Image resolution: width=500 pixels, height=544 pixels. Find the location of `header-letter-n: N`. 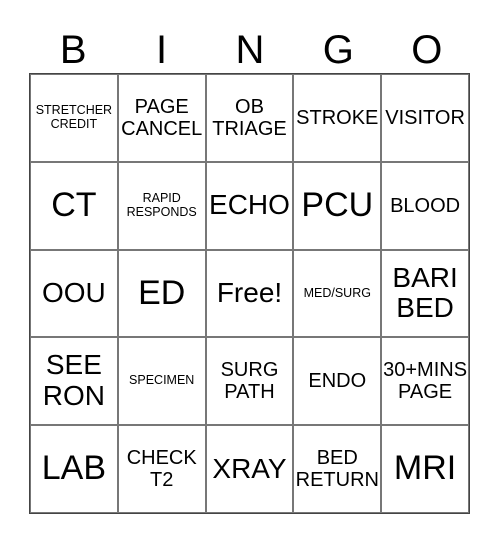

header-letter-n: N is located at coordinates (250, 50).